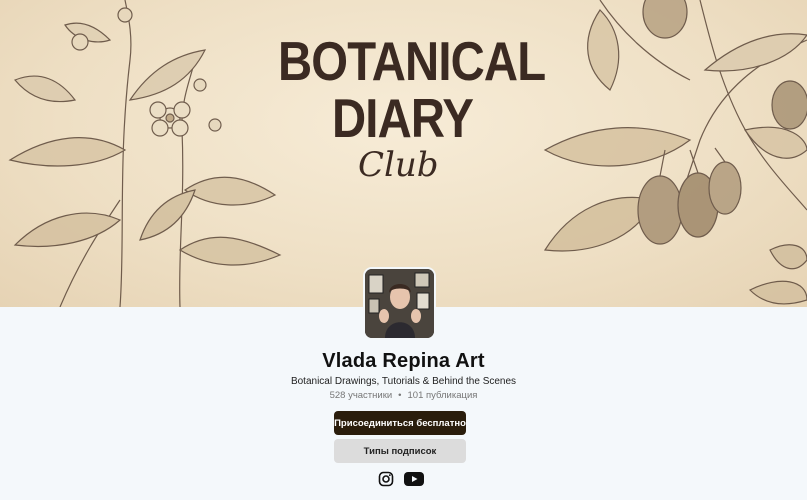 This screenshot has width=807, height=500. I want to click on instagram-icon, so click(386, 479).